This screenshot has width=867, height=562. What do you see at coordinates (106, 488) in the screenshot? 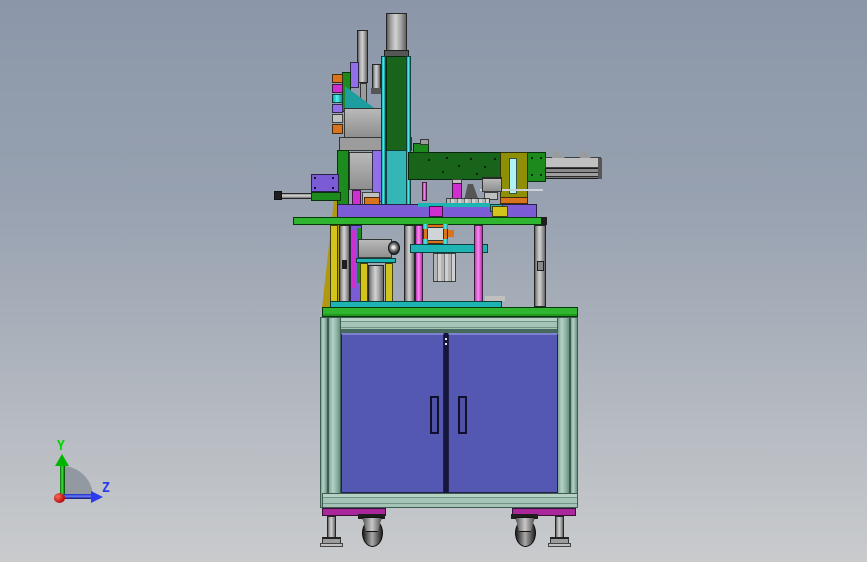
I see `z-axis-label: Z` at bounding box center [106, 488].